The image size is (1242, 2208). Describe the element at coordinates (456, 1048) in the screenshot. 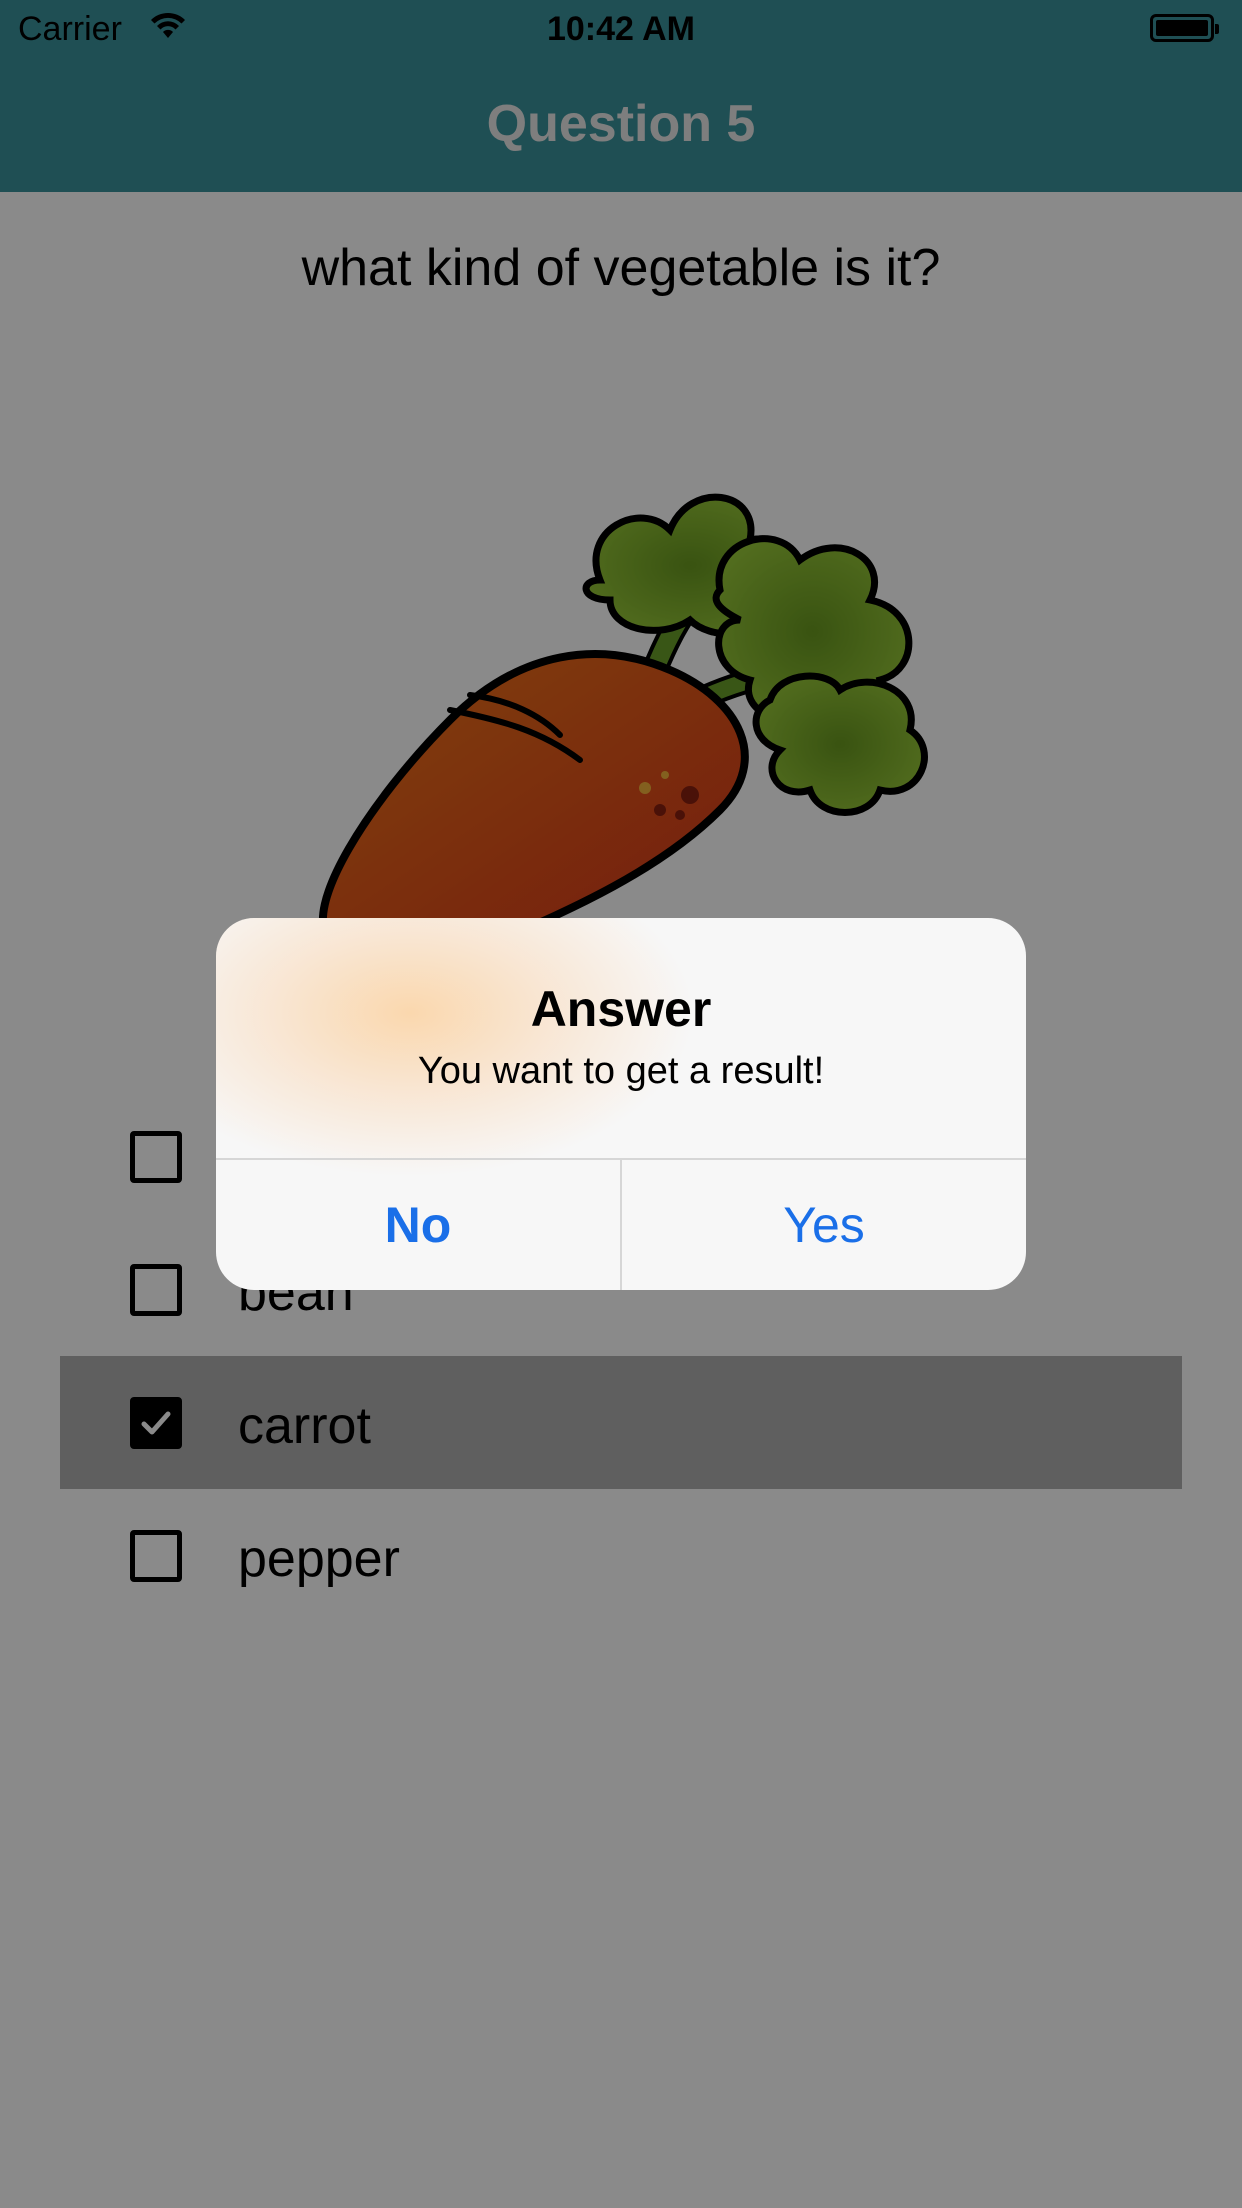

I see `alert-background-glow` at that location.